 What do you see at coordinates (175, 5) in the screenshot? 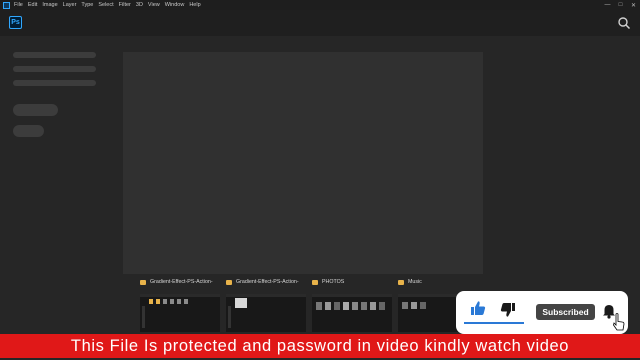
I see `menu-window: Window` at bounding box center [175, 5].